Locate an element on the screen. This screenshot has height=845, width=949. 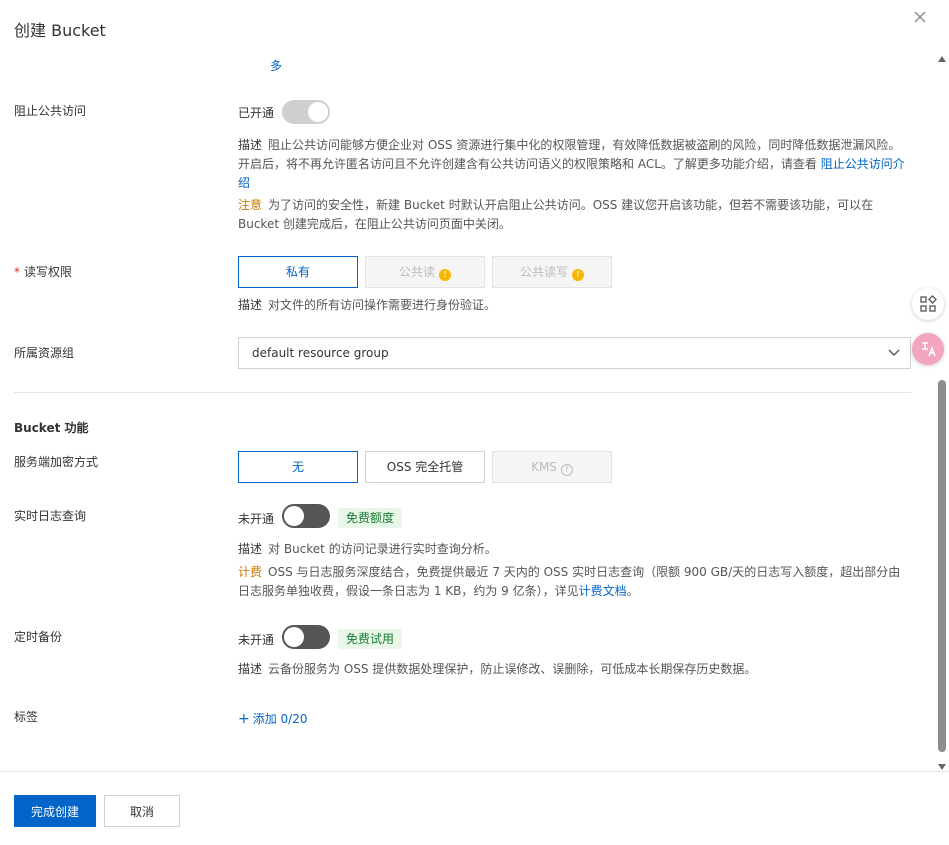
bucket-features-title: Bucket 功能 is located at coordinates (51, 428).